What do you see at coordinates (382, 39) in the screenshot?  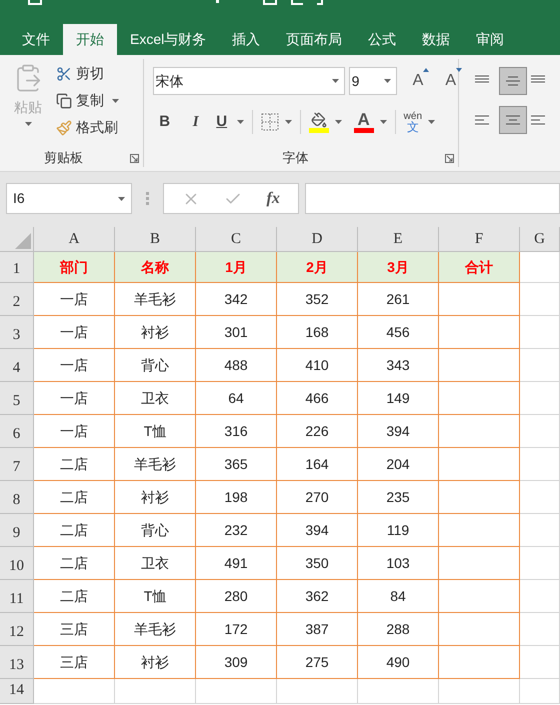 I see `ribbon-tab: 公式` at bounding box center [382, 39].